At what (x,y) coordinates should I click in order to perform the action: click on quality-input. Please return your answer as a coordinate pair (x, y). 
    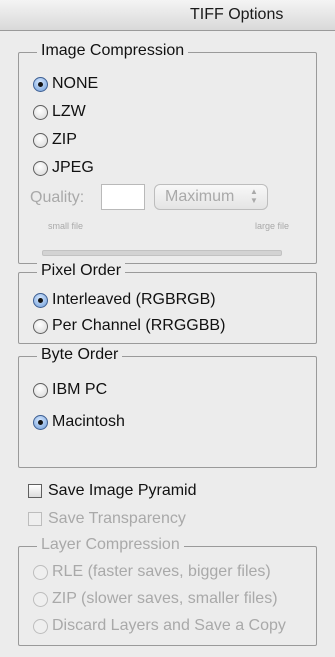
    Looking at the image, I should click on (123, 197).